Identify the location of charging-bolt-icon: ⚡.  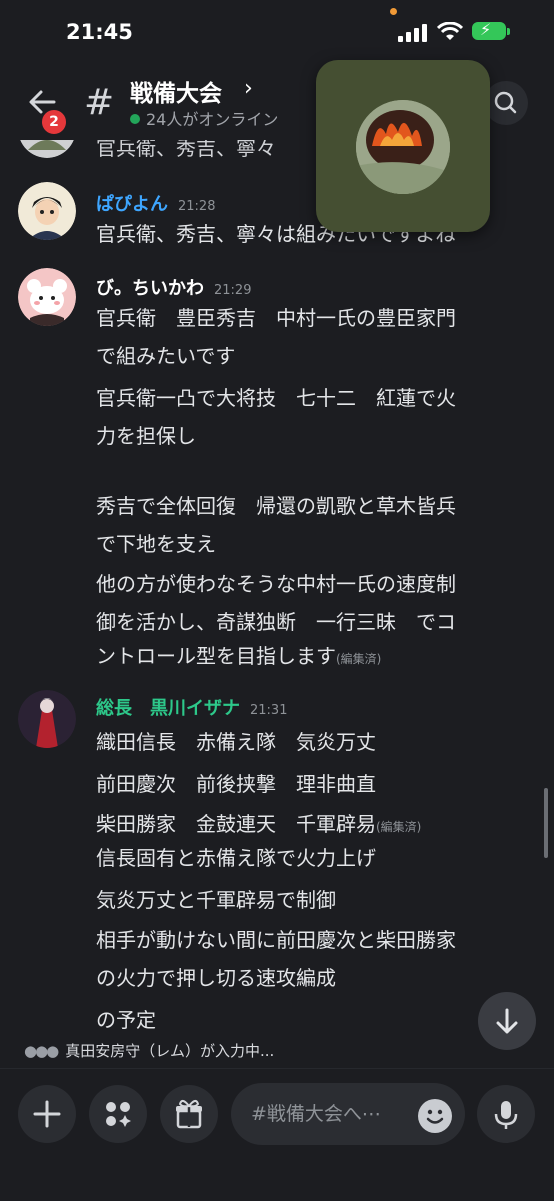
(486, 29).